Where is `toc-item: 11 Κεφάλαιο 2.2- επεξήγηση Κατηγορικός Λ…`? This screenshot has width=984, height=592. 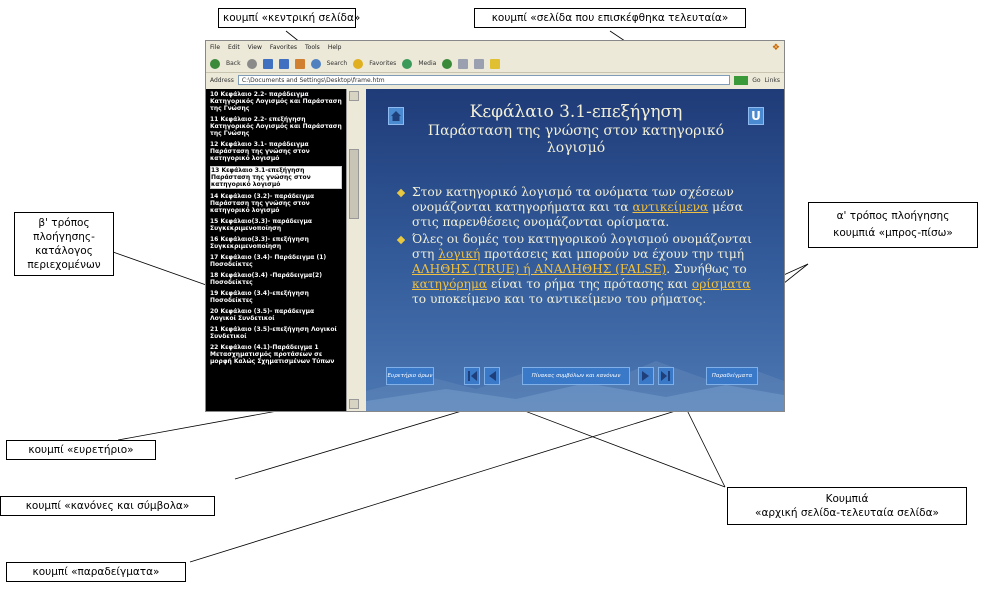 toc-item: 11 Κεφάλαιο 2.2- επεξήγηση Κατηγορικός Λ… is located at coordinates (276, 126).